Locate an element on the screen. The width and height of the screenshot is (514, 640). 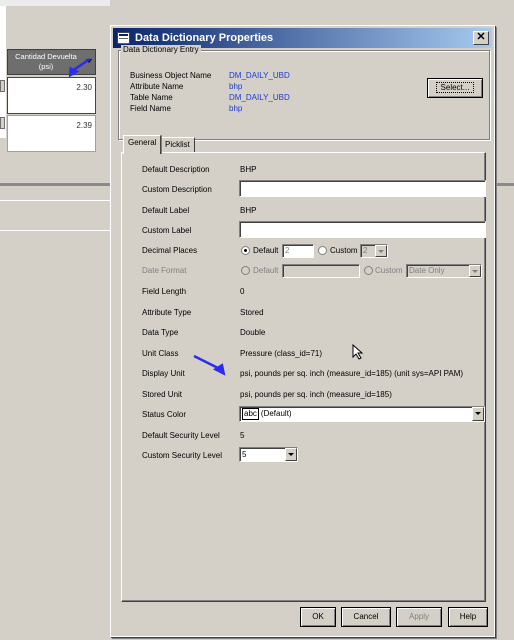
apply-button: Apply is located at coordinates (419, 617).